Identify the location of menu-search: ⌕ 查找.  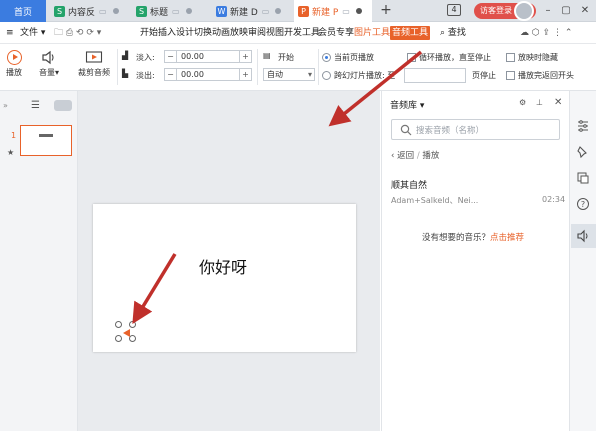
(457, 33).